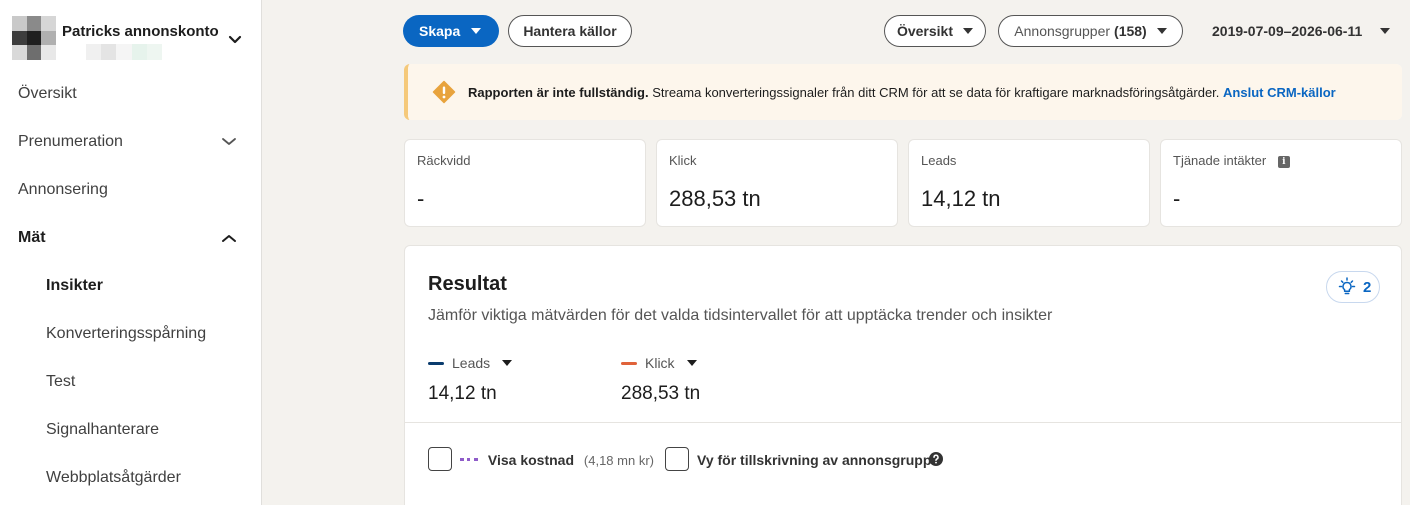  Describe the element at coordinates (683, 160) in the screenshot. I see `kpi-label: Klick` at that location.